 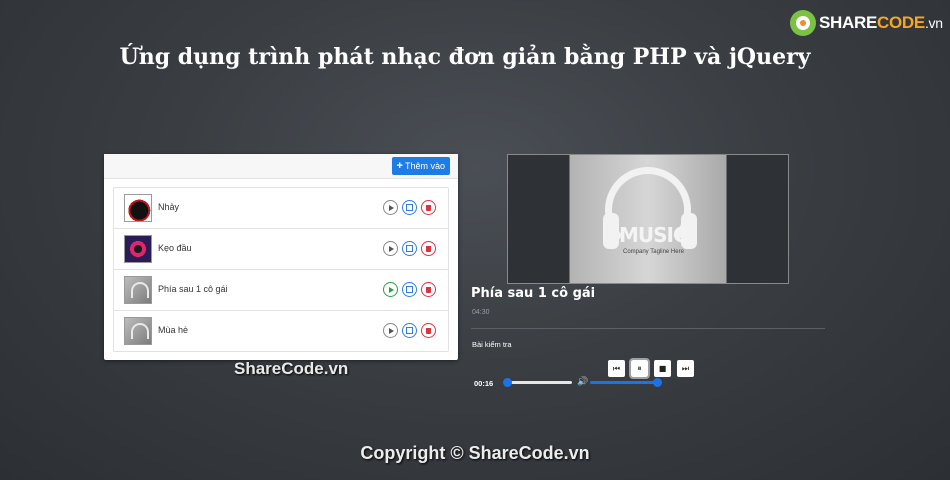 I want to click on cover-tagline: Company Tagline Here, so click(x=653, y=252).